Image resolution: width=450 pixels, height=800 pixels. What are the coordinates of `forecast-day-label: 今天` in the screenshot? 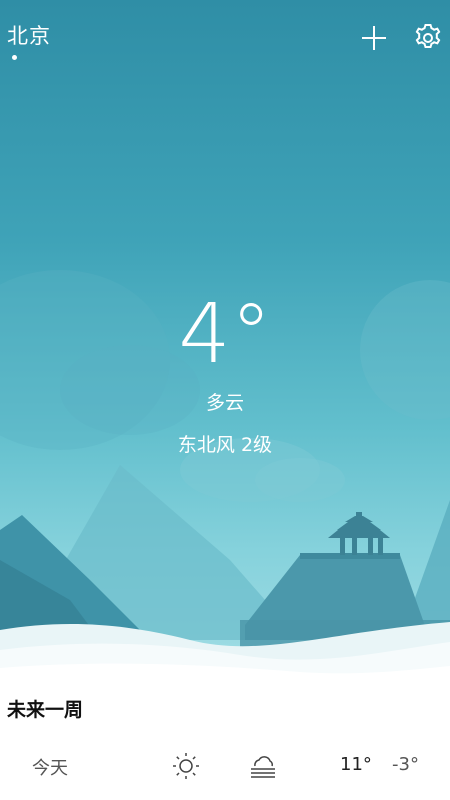 It's located at (50, 768).